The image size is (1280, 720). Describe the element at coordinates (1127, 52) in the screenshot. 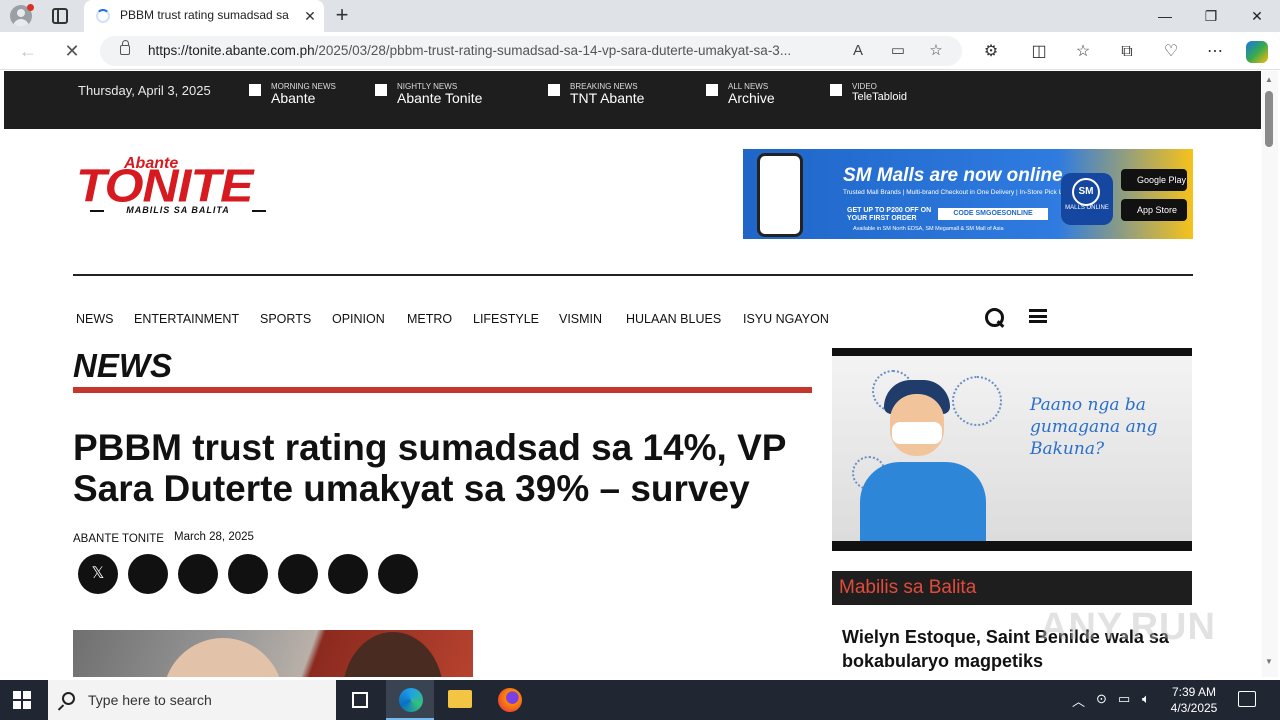

I see `collections-icon: ⧉` at that location.